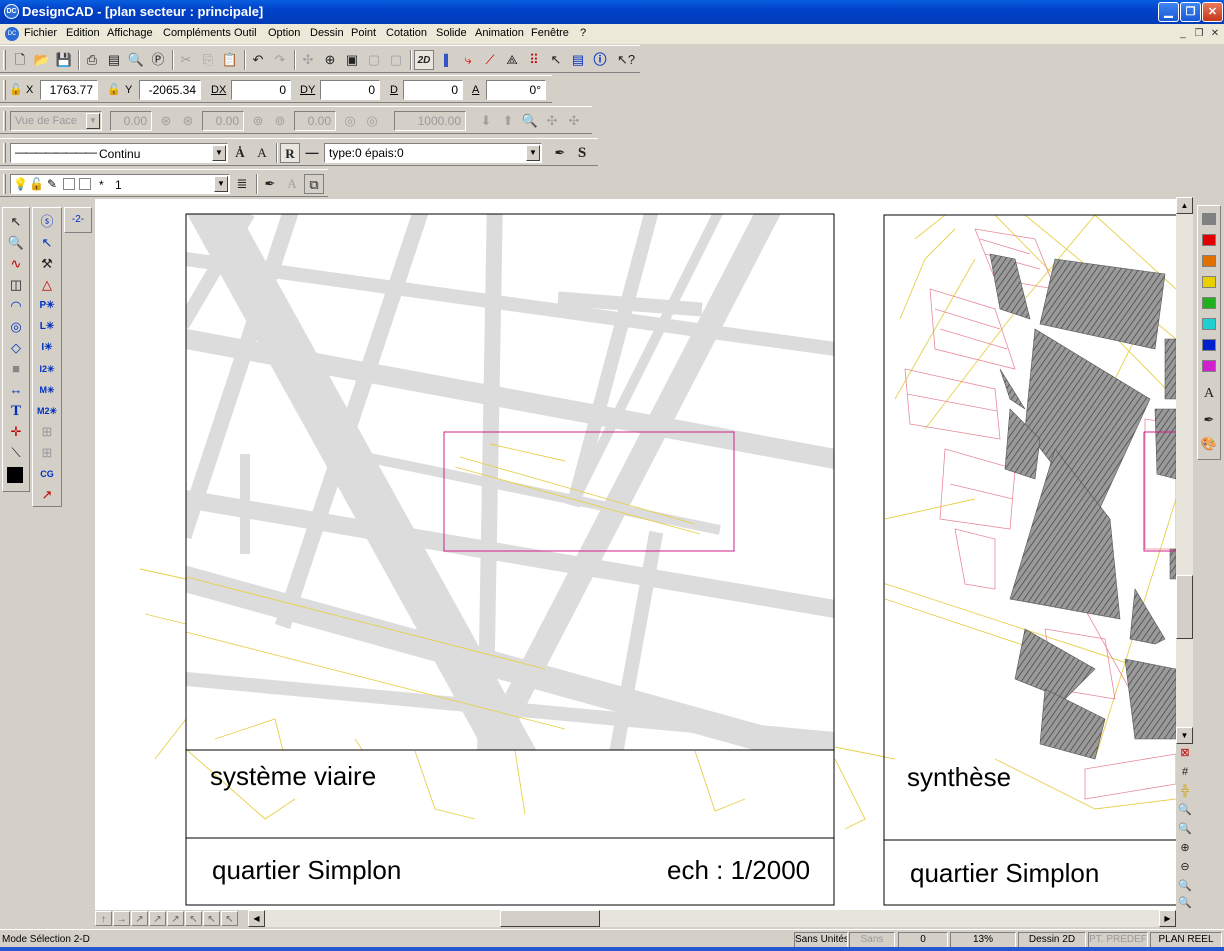 Image resolution: width=1224 pixels, height=951 pixels. What do you see at coordinates (229, 918) in the screenshot?
I see `dir-150-icon: ↖` at bounding box center [229, 918].